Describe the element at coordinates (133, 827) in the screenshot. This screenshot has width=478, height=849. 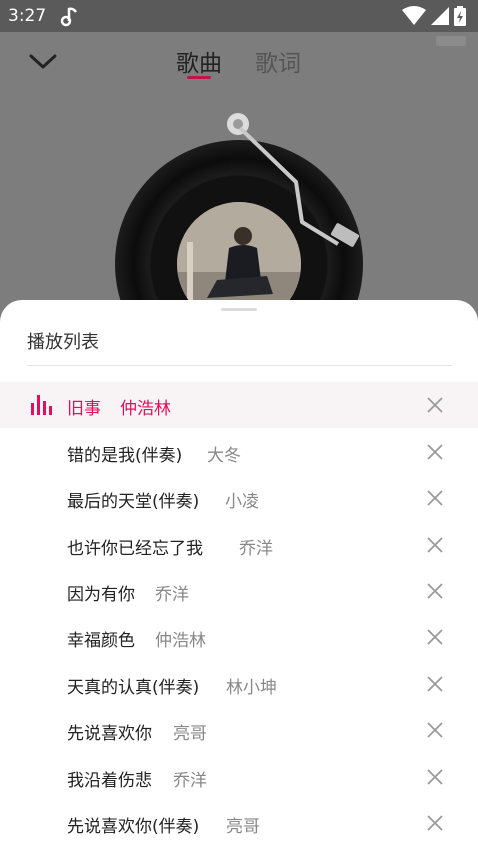
I see `song-title: 先说喜欢你(伴奏)` at that location.